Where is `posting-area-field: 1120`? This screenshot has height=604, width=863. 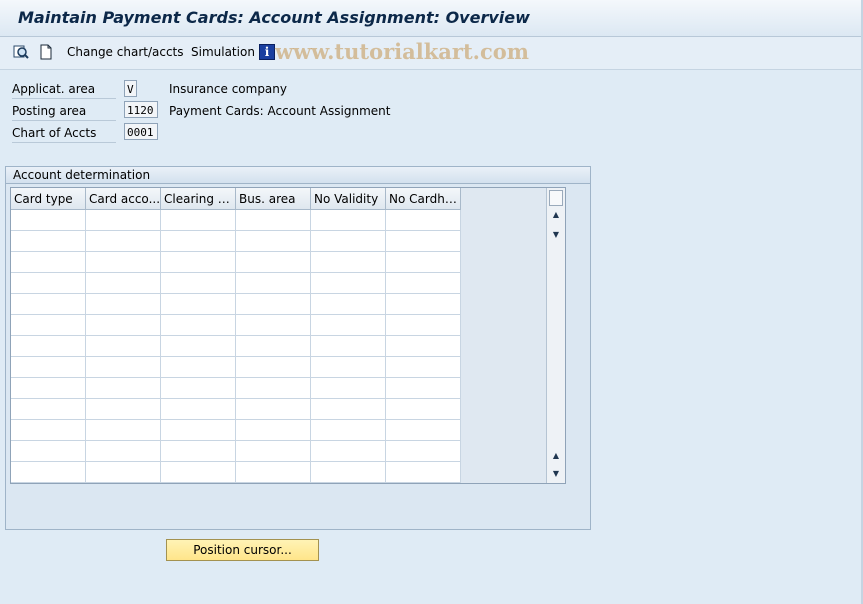
posting-area-field: 1120 is located at coordinates (141, 109).